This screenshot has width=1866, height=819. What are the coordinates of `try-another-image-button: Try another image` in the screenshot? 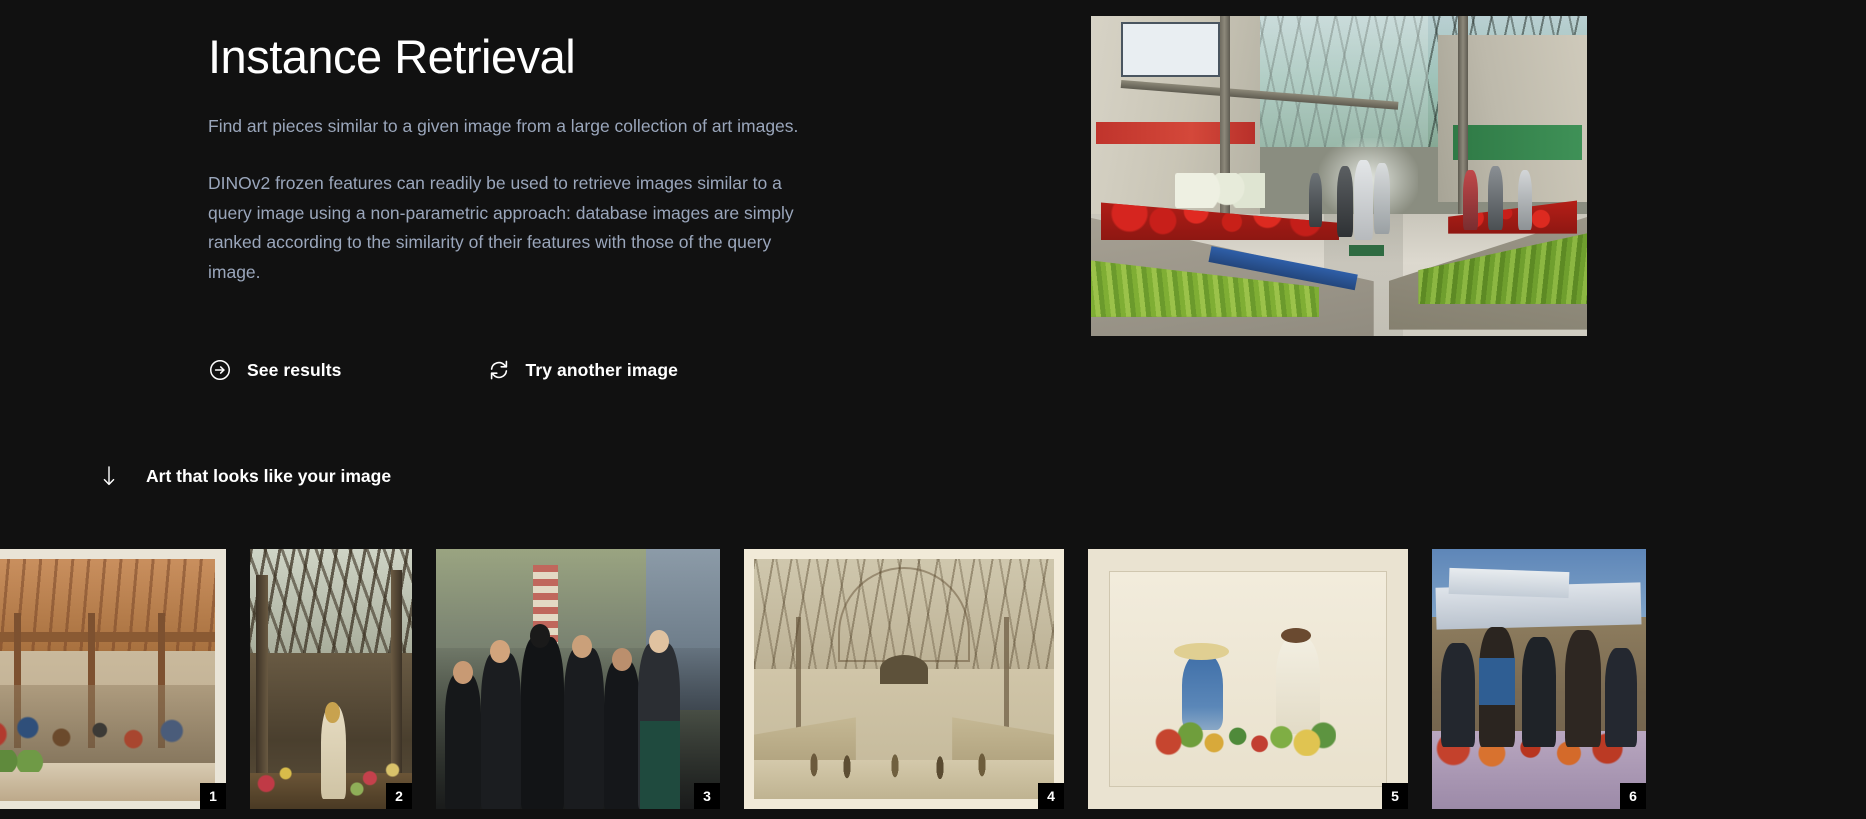 It's located at (582, 370).